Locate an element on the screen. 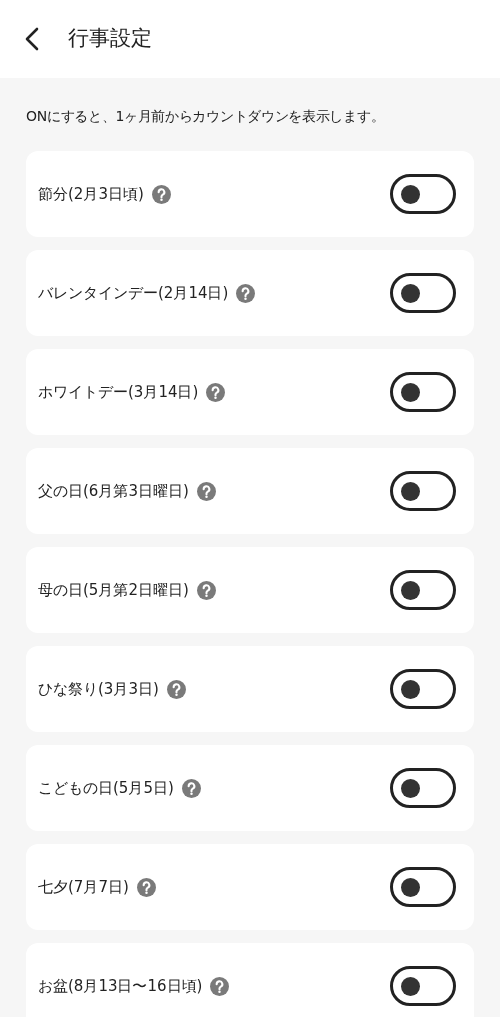  event-label: こどもの日(5月5日) is located at coordinates (106, 788).